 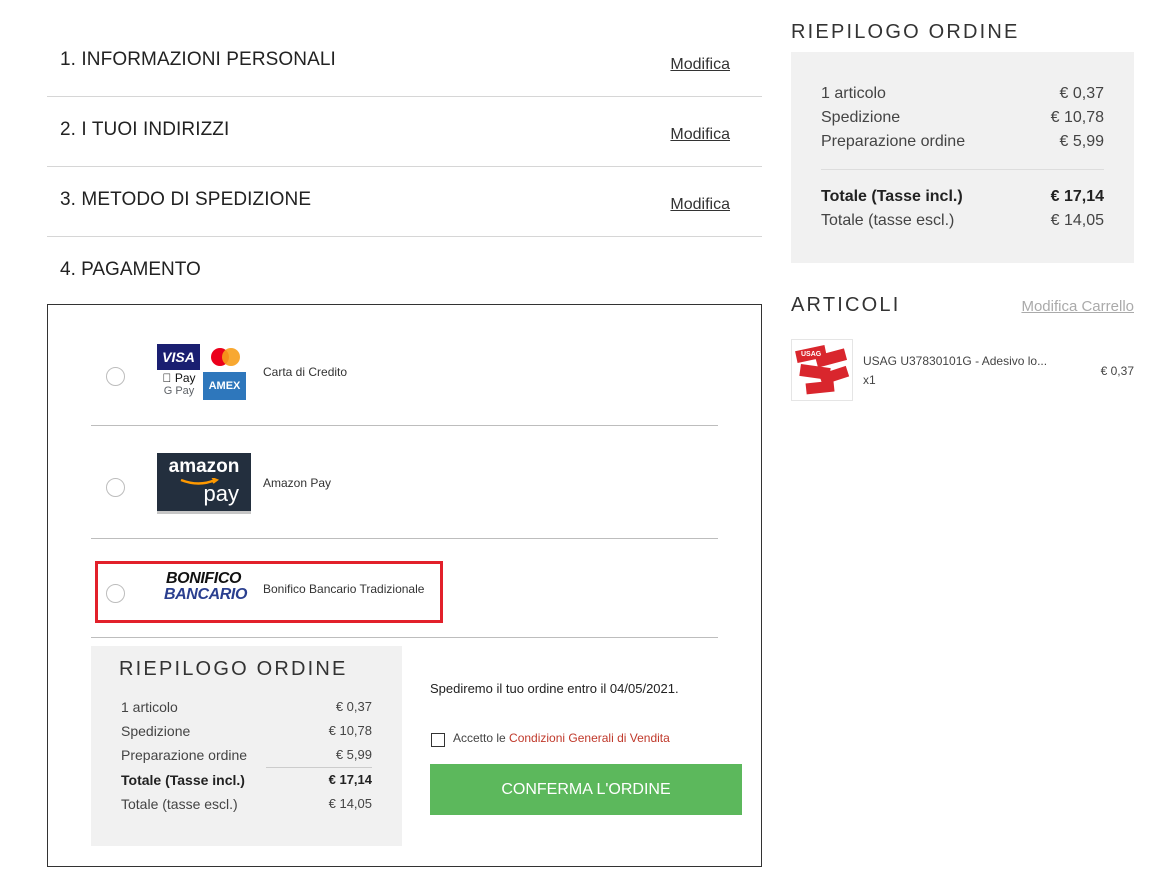 What do you see at coordinates (204, 483) in the screenshot?
I see `amazon-pay-icon: amazon pay` at bounding box center [204, 483].